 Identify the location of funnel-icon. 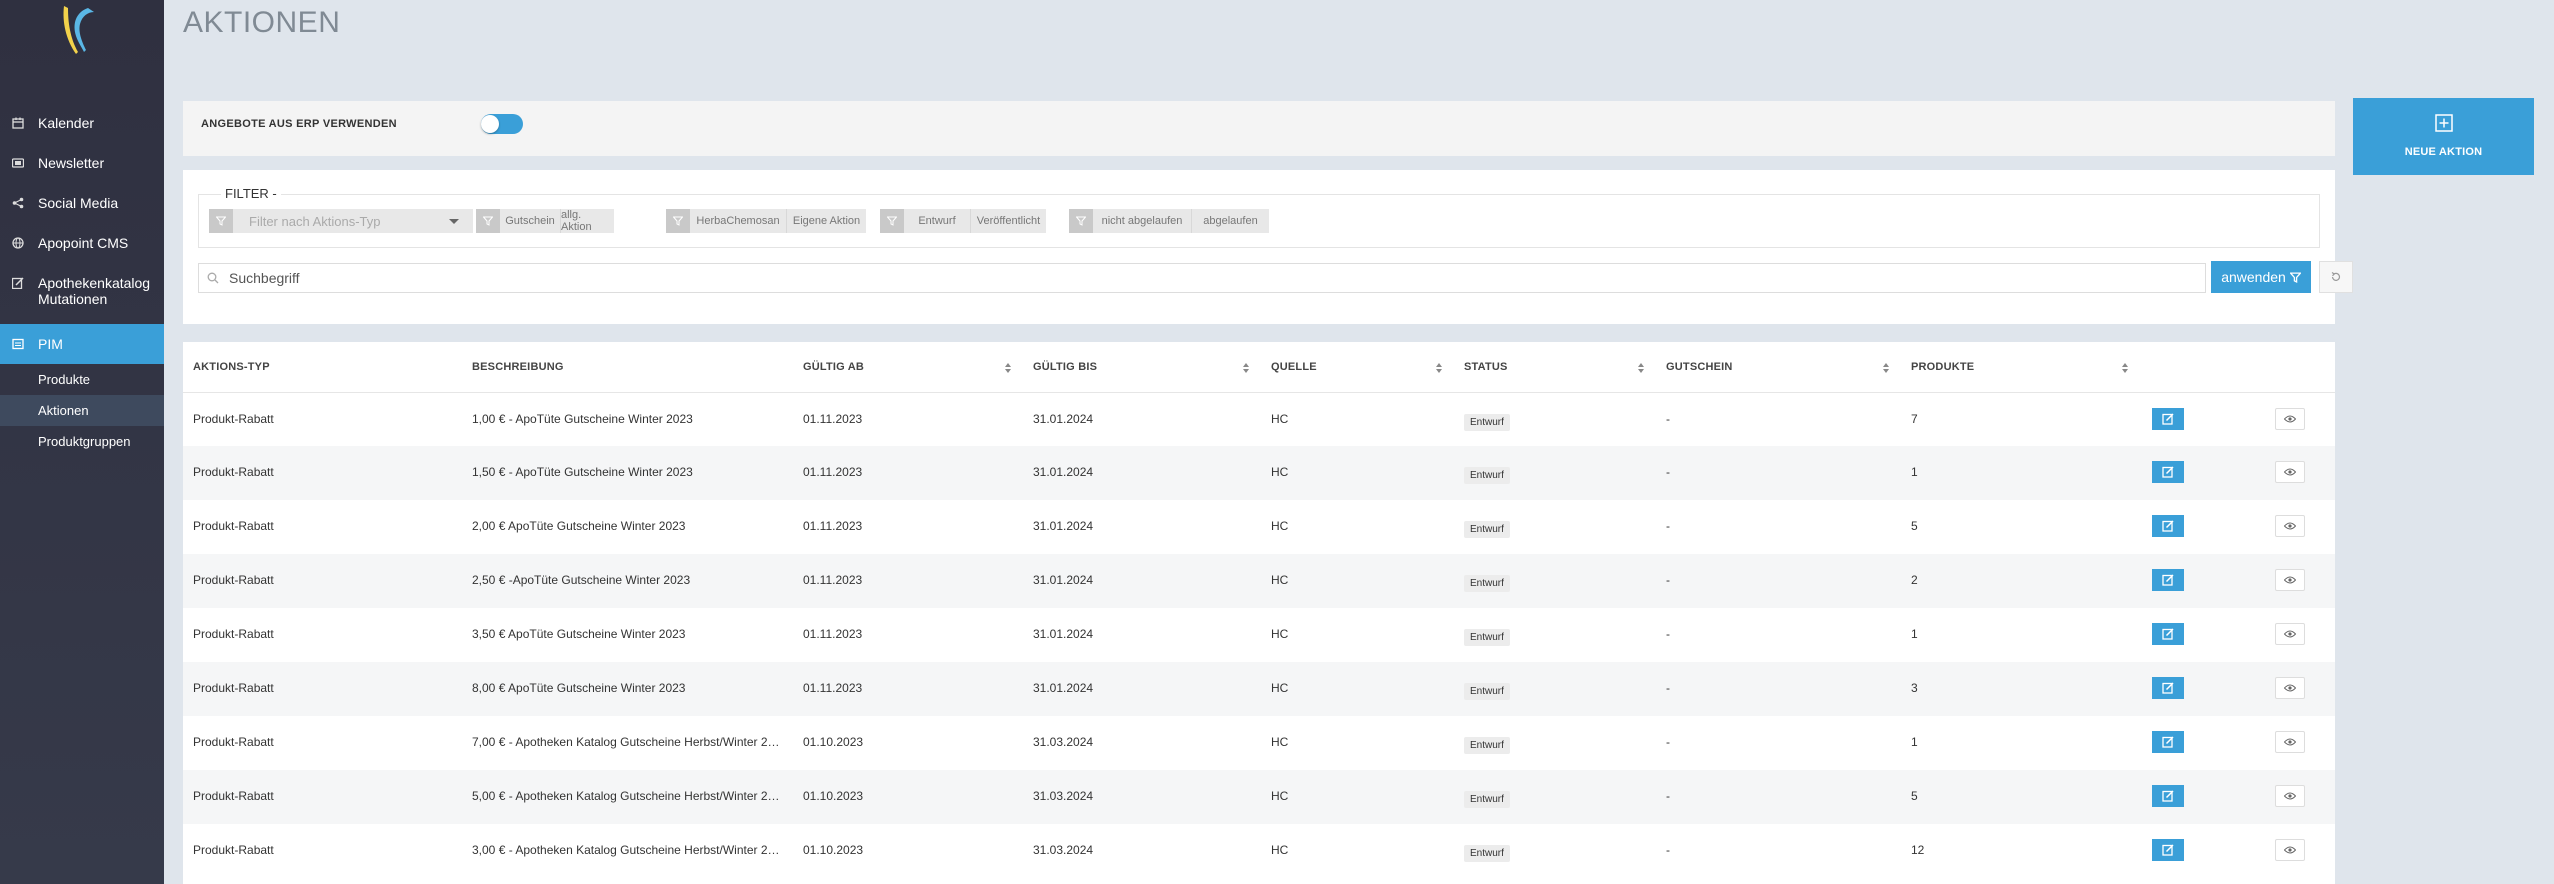
(2295, 277).